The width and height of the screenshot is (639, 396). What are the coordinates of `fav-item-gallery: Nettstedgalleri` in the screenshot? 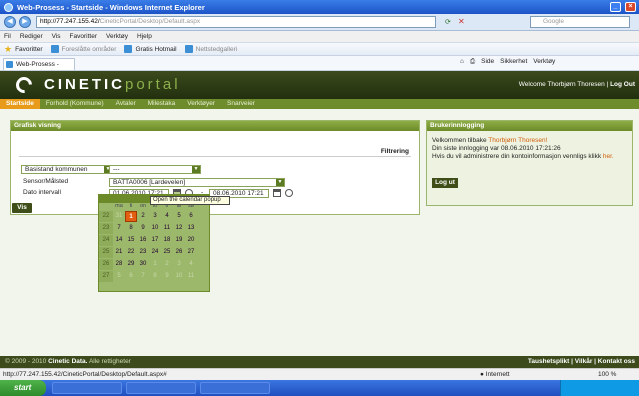 It's located at (210, 49).